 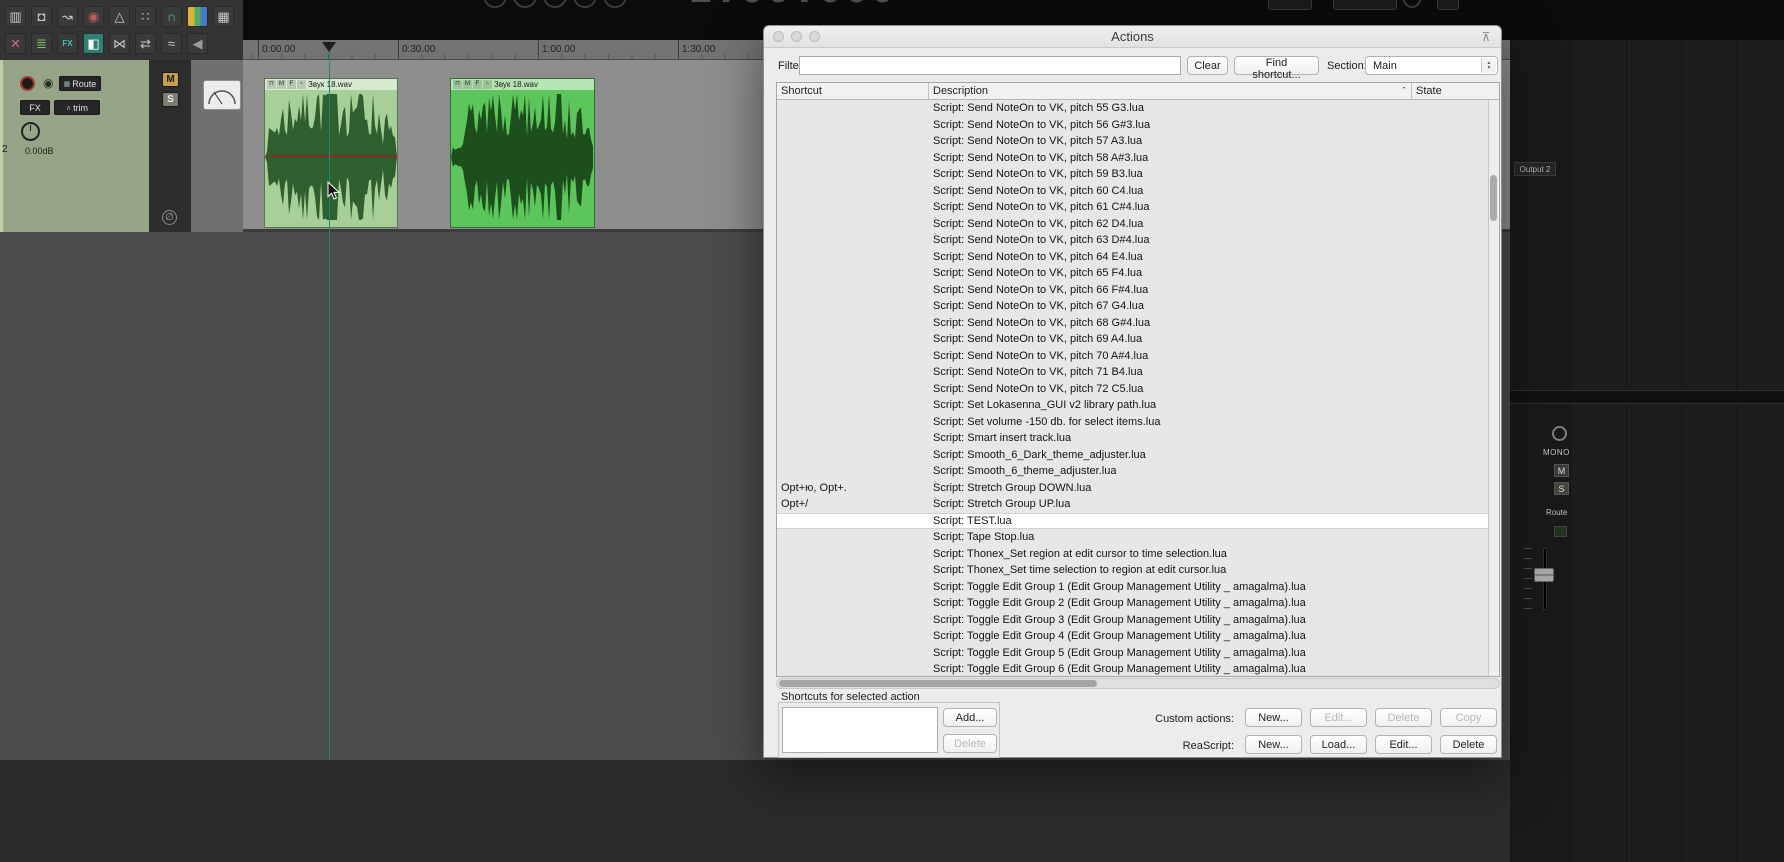 I want to click on solo-button: S, so click(x=170, y=99).